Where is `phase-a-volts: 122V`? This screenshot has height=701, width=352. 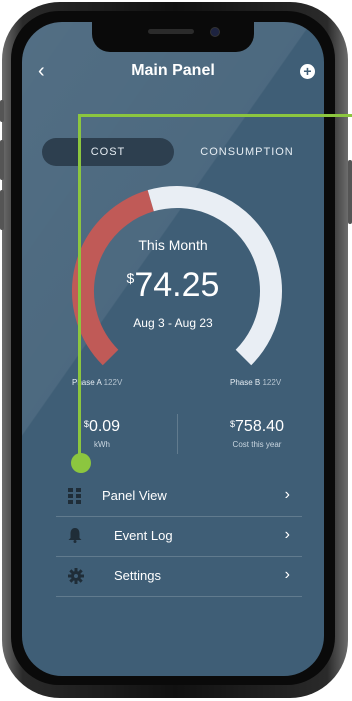
phase-a-volts: 122V is located at coordinates (113, 382).